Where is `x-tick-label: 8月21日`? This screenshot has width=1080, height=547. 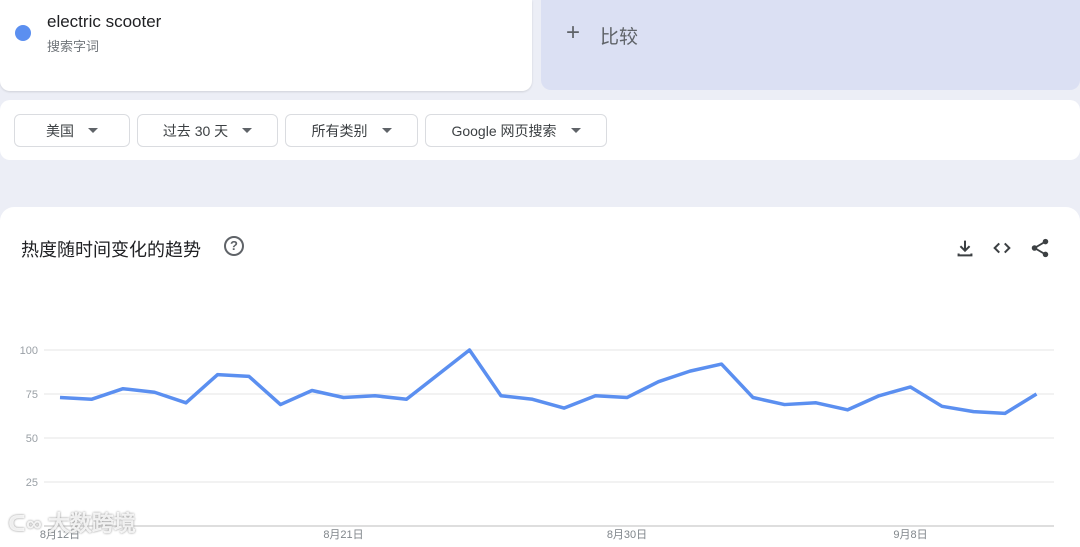 x-tick-label: 8月21日 is located at coordinates (343, 535).